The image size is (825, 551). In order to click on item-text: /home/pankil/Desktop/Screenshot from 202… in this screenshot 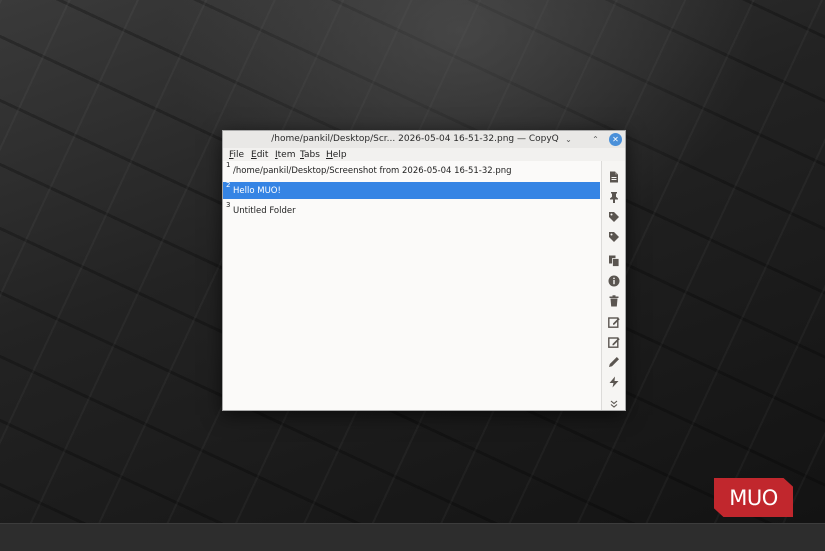, I will do `click(372, 171)`.